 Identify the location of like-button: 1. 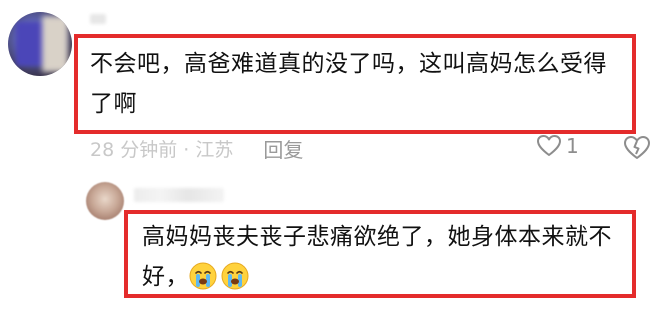
(557, 146).